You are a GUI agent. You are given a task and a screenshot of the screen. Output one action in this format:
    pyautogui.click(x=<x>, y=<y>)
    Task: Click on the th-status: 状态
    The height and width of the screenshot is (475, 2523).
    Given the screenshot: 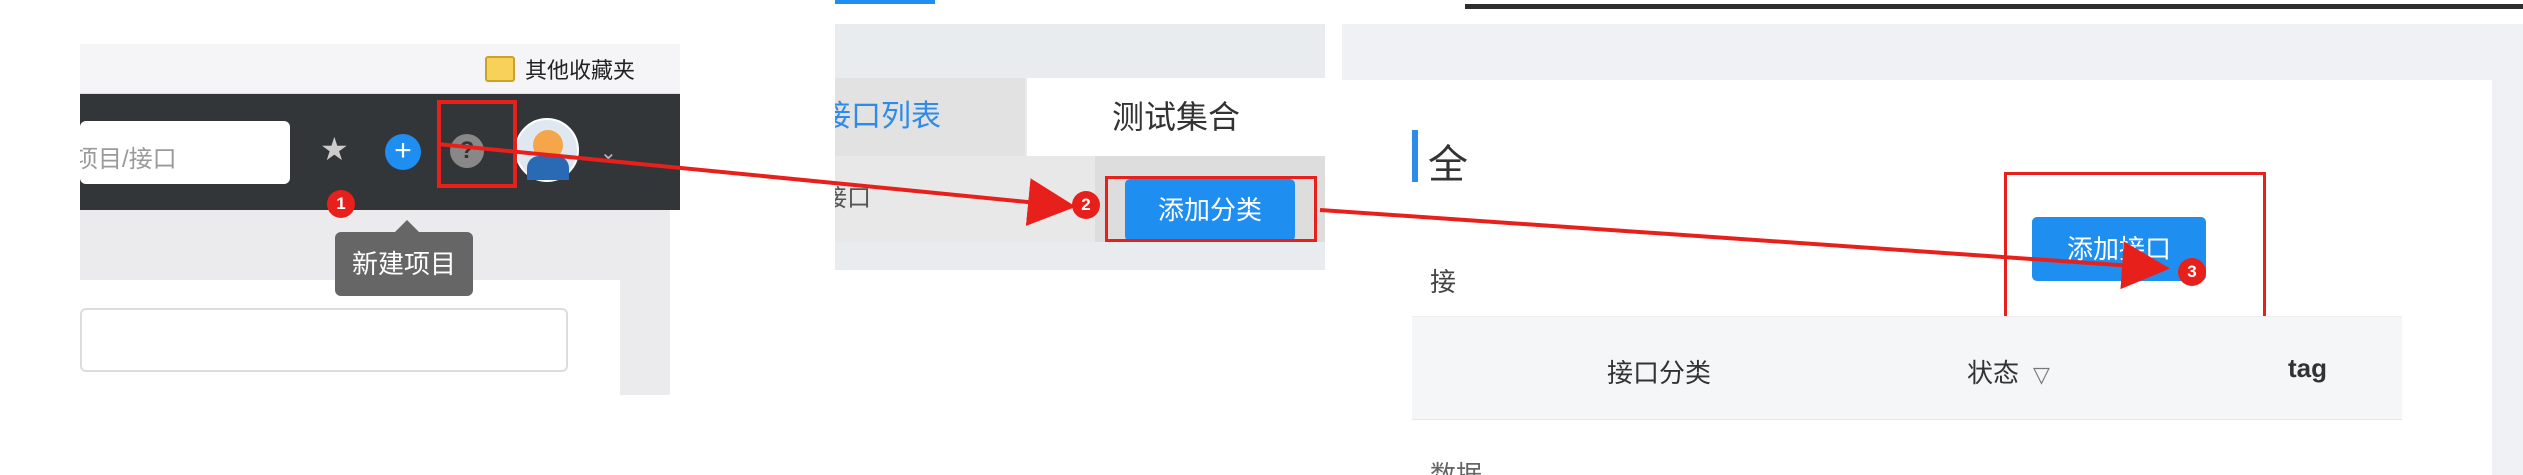 What is the action you would take?
    pyautogui.click(x=1993, y=373)
    